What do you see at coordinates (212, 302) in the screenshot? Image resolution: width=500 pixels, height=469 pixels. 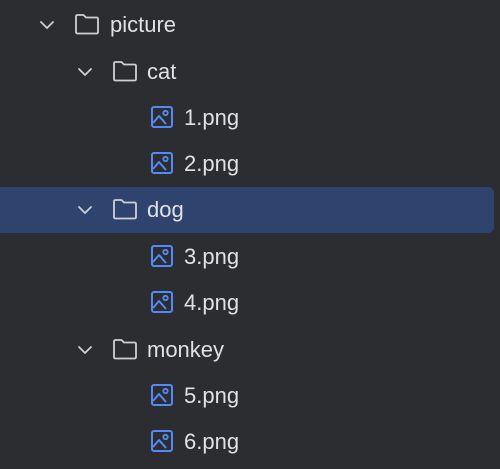 I see `tree-item-label: 4.png` at bounding box center [212, 302].